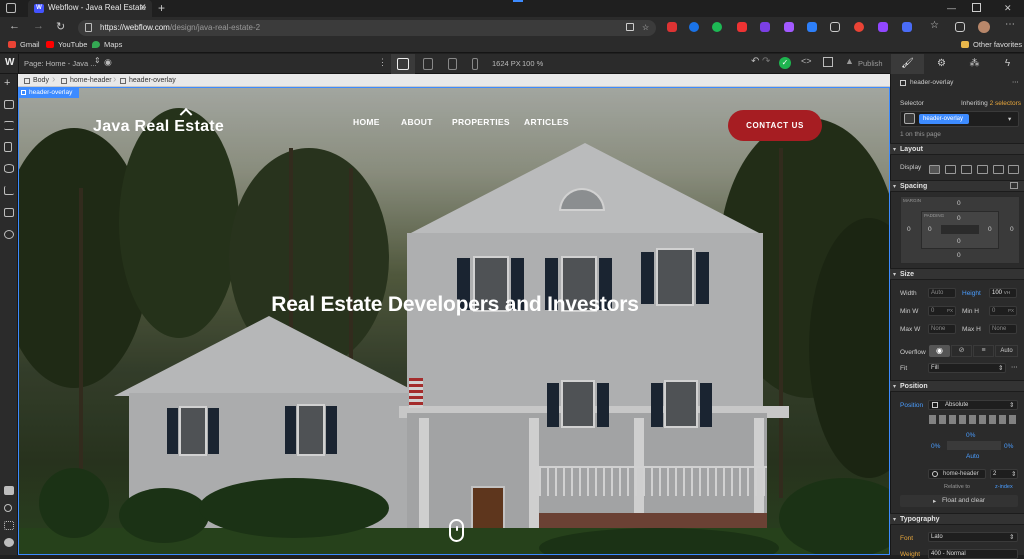 This screenshot has height=559, width=1024. I want to click on webflow-logo-icon: W, so click(9, 62).